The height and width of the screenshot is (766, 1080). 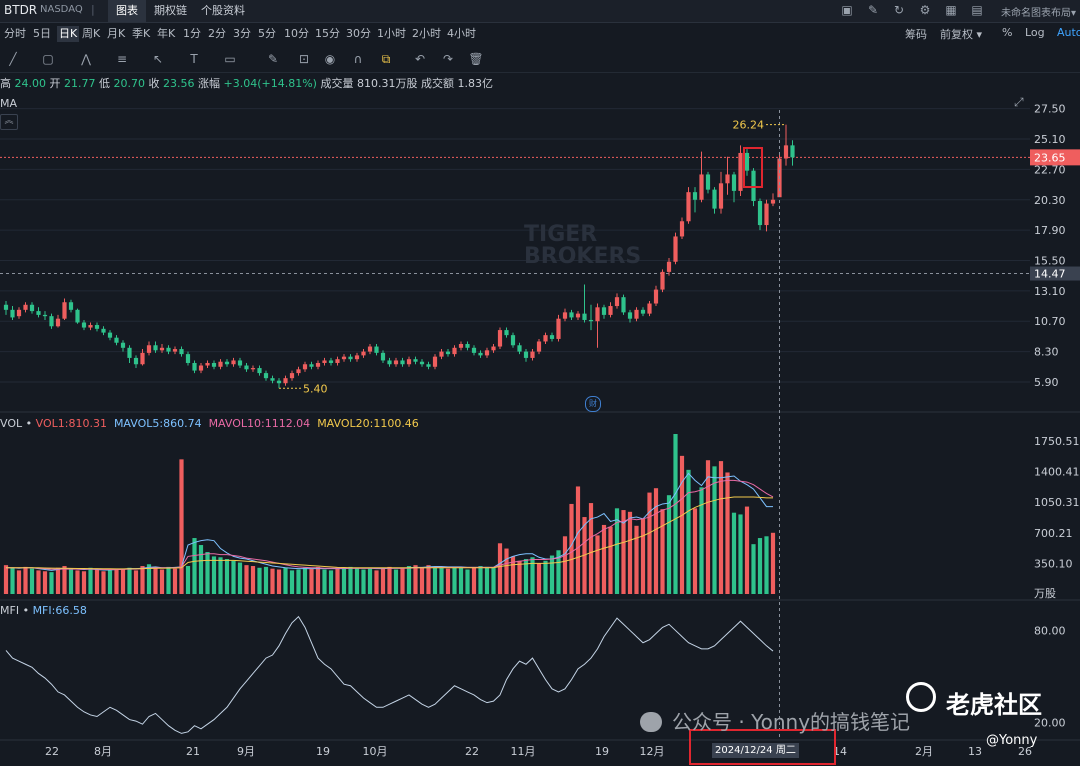 I want to click on low-value: 20.70, so click(x=129, y=83).